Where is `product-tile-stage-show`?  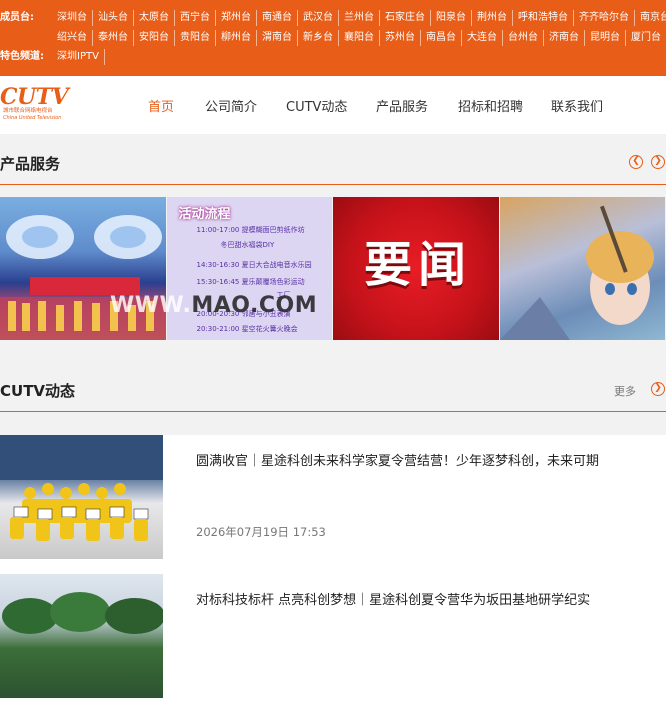
product-tile-stage-show is located at coordinates (83, 268).